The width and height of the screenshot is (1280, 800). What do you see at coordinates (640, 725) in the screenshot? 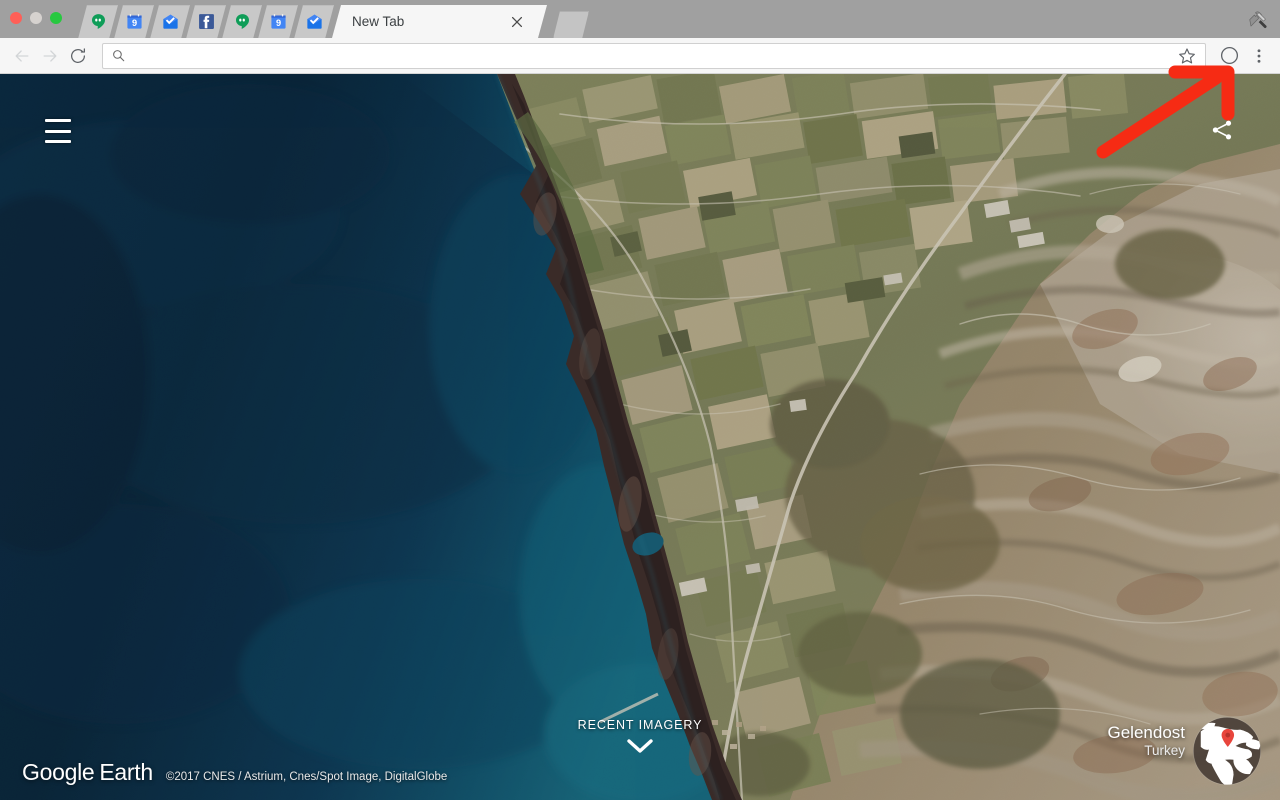
I see `recent-imagery-label: RECENT IMAGERY` at bounding box center [640, 725].